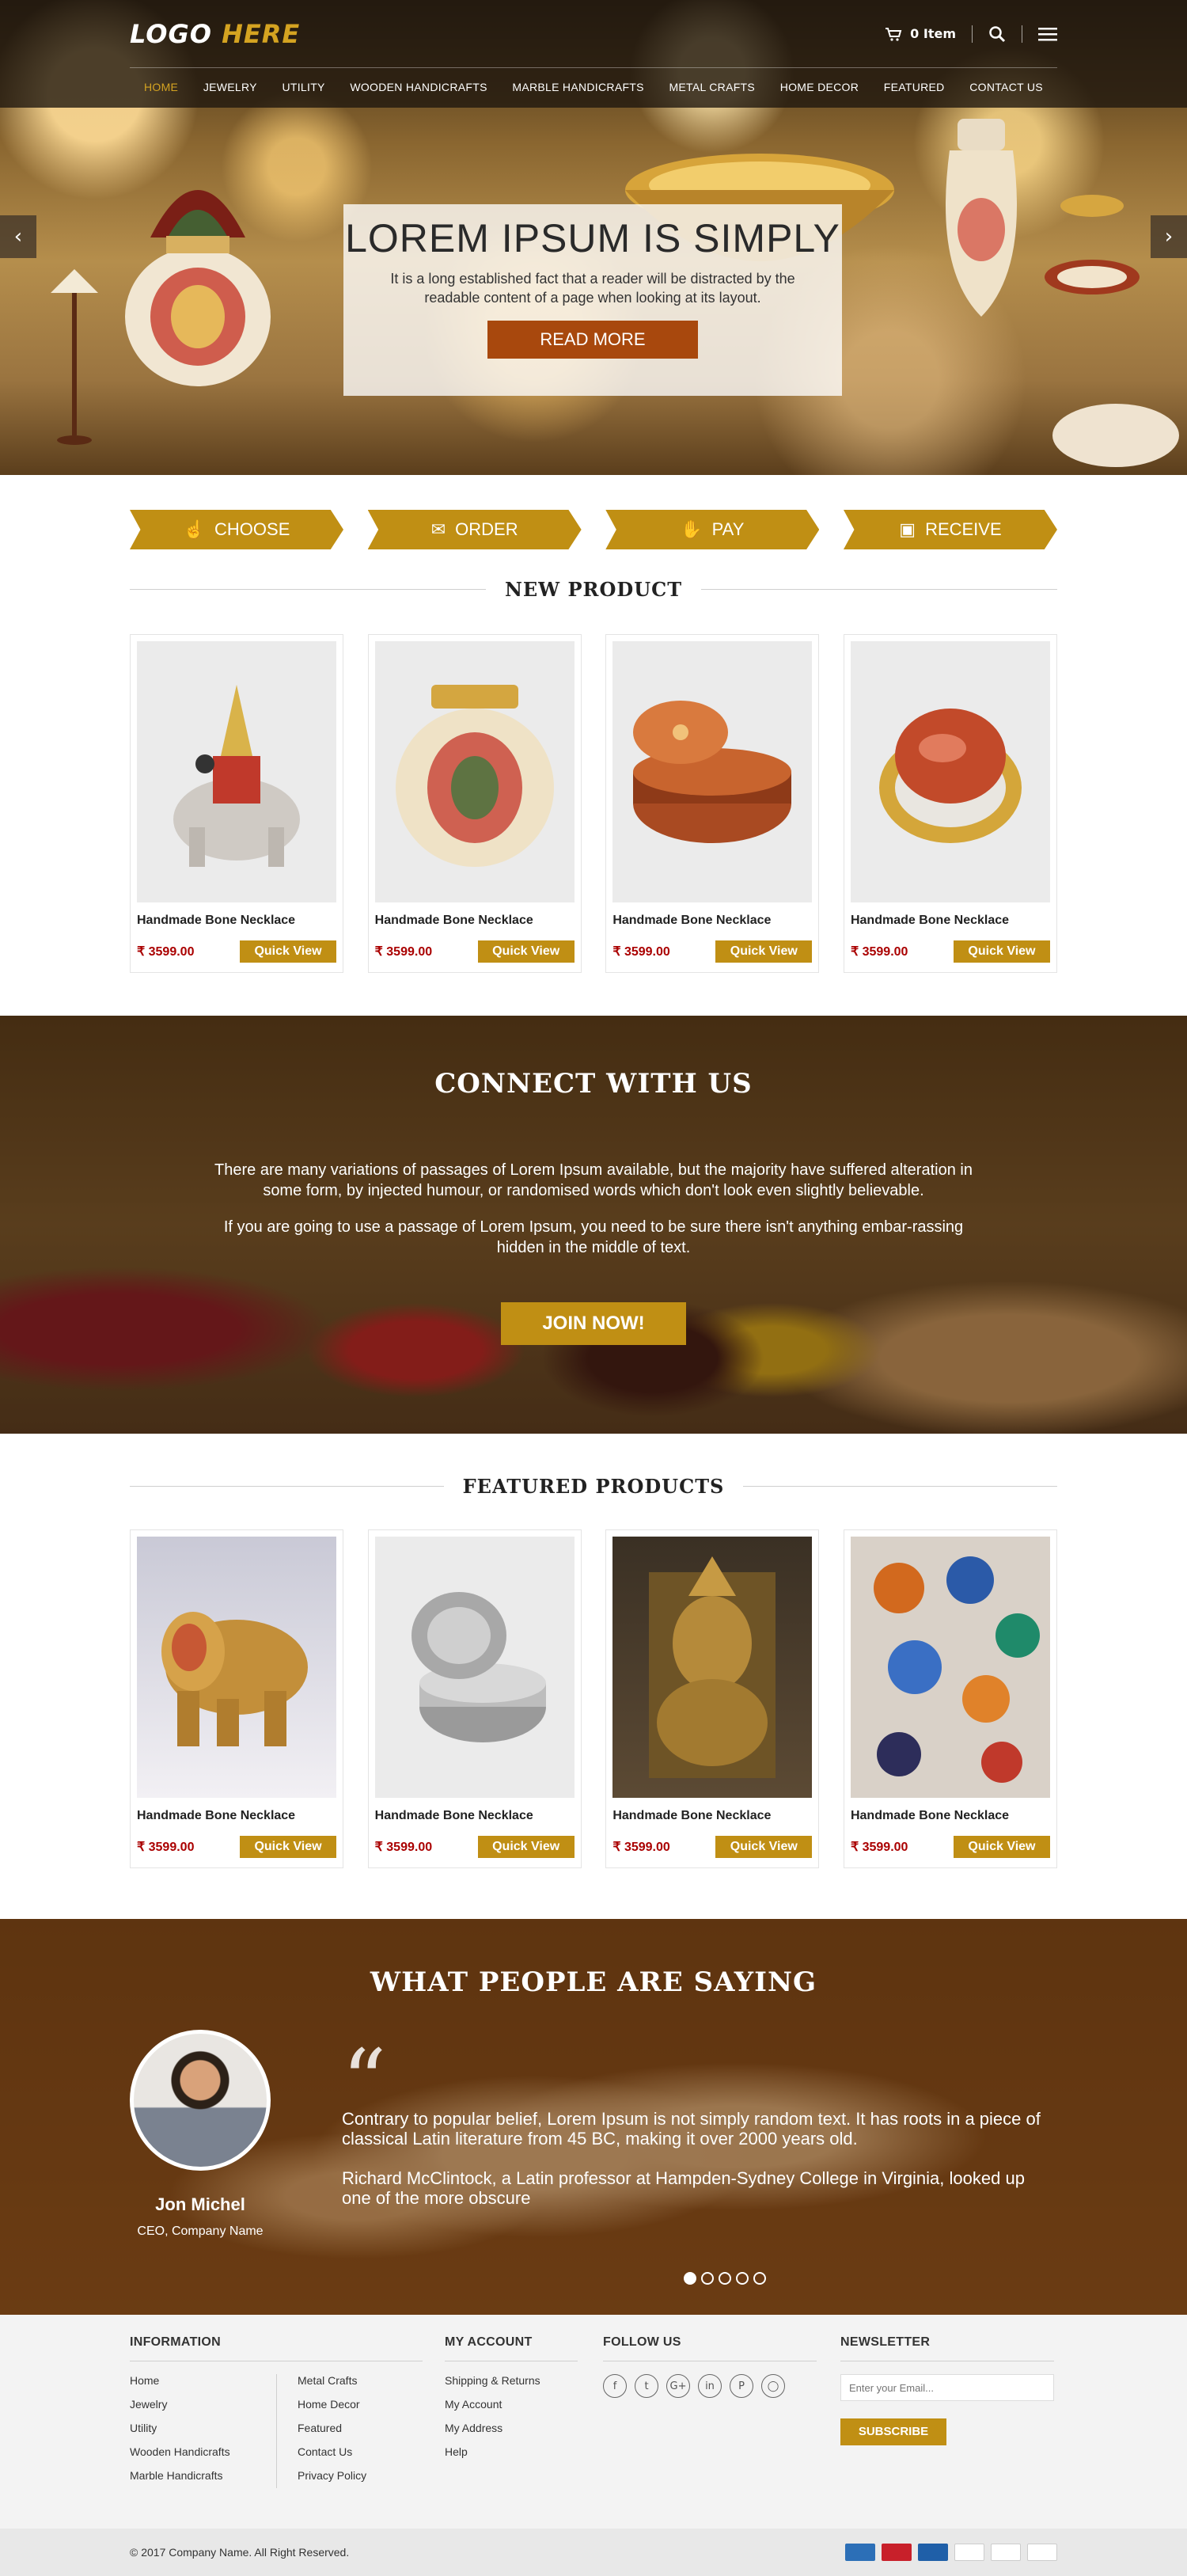  What do you see at coordinates (511, 2428) in the screenshot?
I see `footer-link: My Address` at bounding box center [511, 2428].